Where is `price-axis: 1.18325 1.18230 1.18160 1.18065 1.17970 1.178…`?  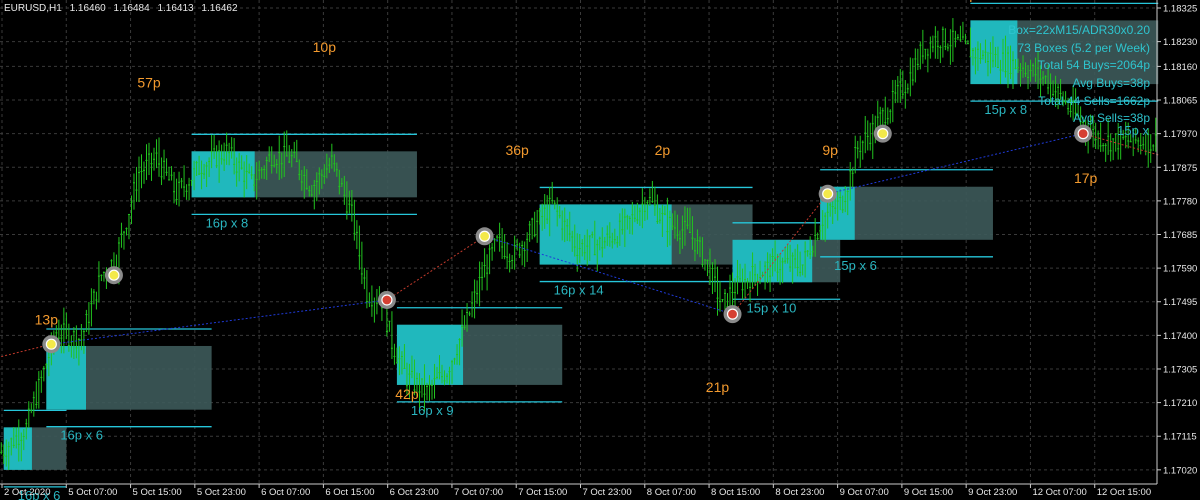
price-axis: 1.18325 1.18230 1.18160 1.18065 1.17970 1.178… is located at coordinates (1176, 242).